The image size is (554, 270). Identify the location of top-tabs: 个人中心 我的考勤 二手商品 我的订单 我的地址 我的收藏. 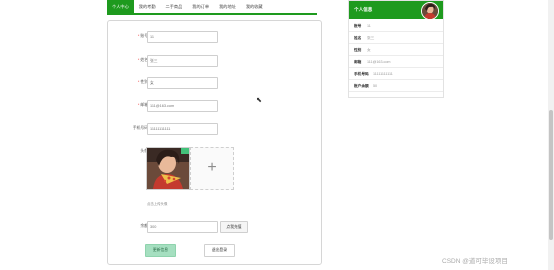
(212, 7).